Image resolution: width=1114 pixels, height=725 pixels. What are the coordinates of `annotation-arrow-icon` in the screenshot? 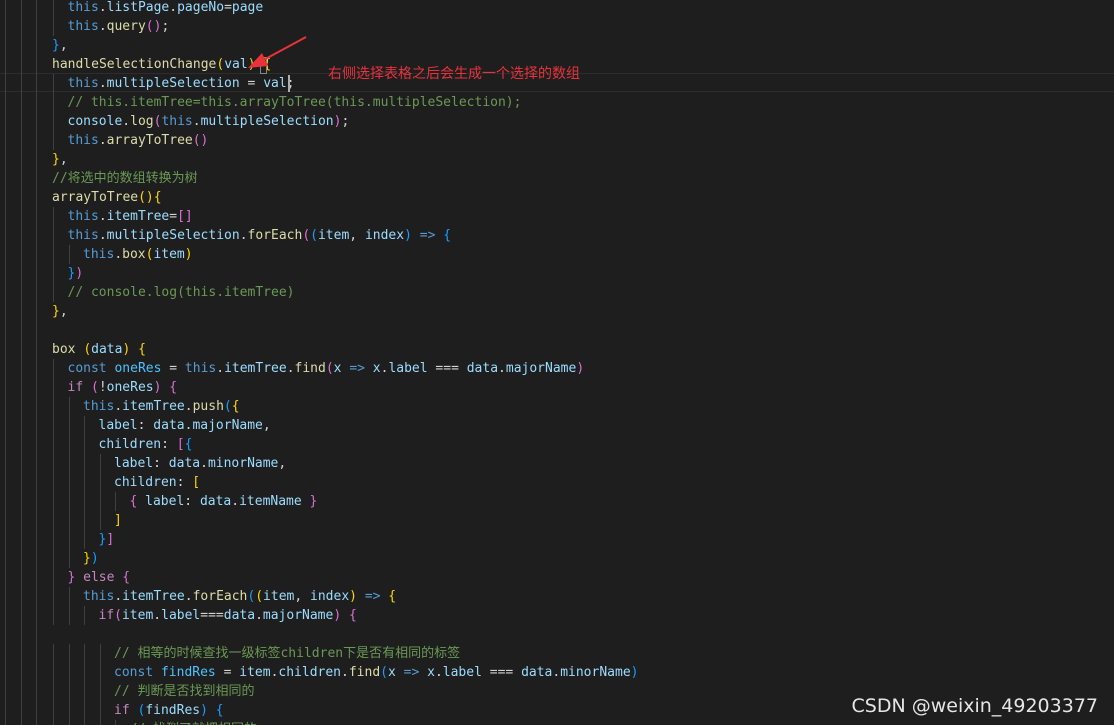 It's located at (277, 52).